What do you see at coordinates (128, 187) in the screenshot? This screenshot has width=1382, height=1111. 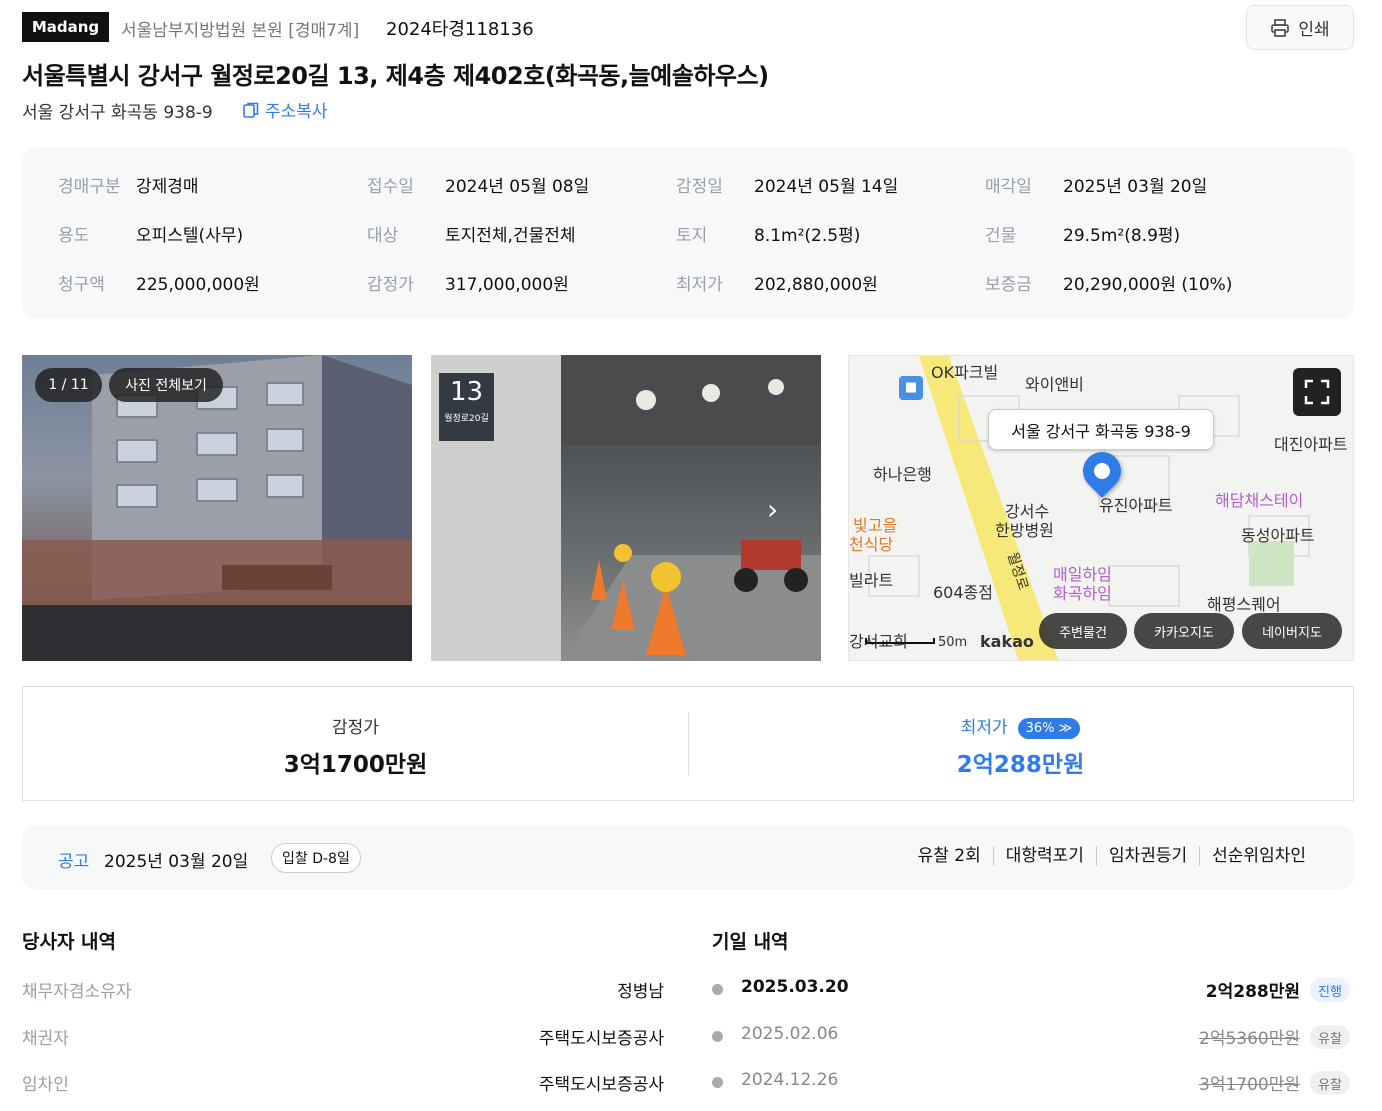 I see `info-cell: 경매구분 강제경매` at bounding box center [128, 187].